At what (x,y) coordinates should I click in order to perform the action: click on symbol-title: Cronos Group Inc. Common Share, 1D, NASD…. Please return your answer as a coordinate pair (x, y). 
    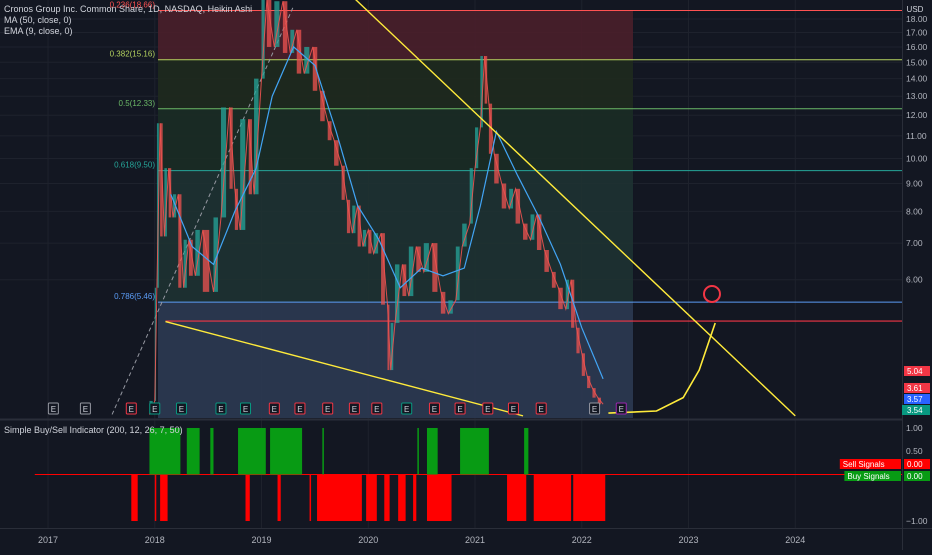
    Looking at the image, I should click on (128, 9).